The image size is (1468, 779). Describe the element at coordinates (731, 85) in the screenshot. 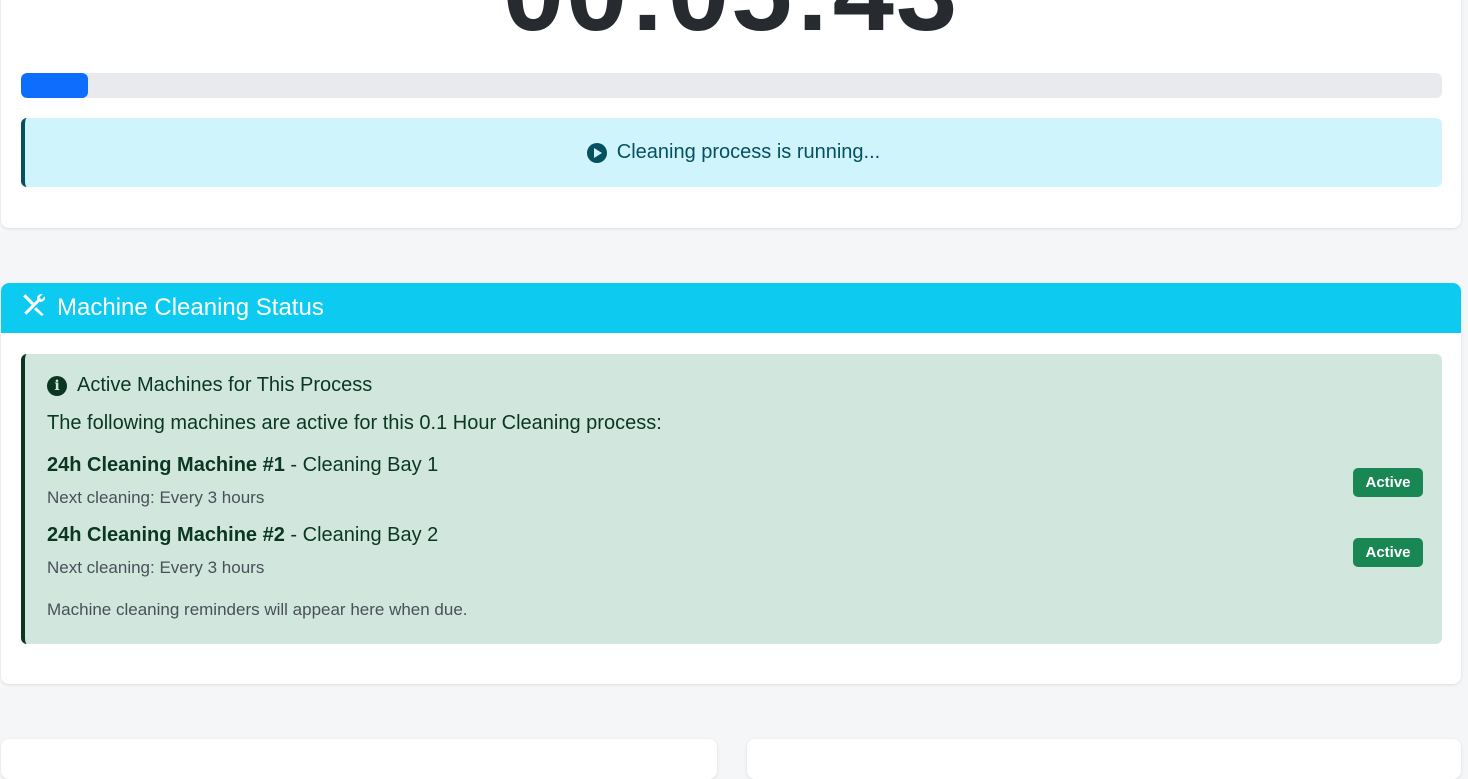

I see `cleaning-progress-bar` at that location.